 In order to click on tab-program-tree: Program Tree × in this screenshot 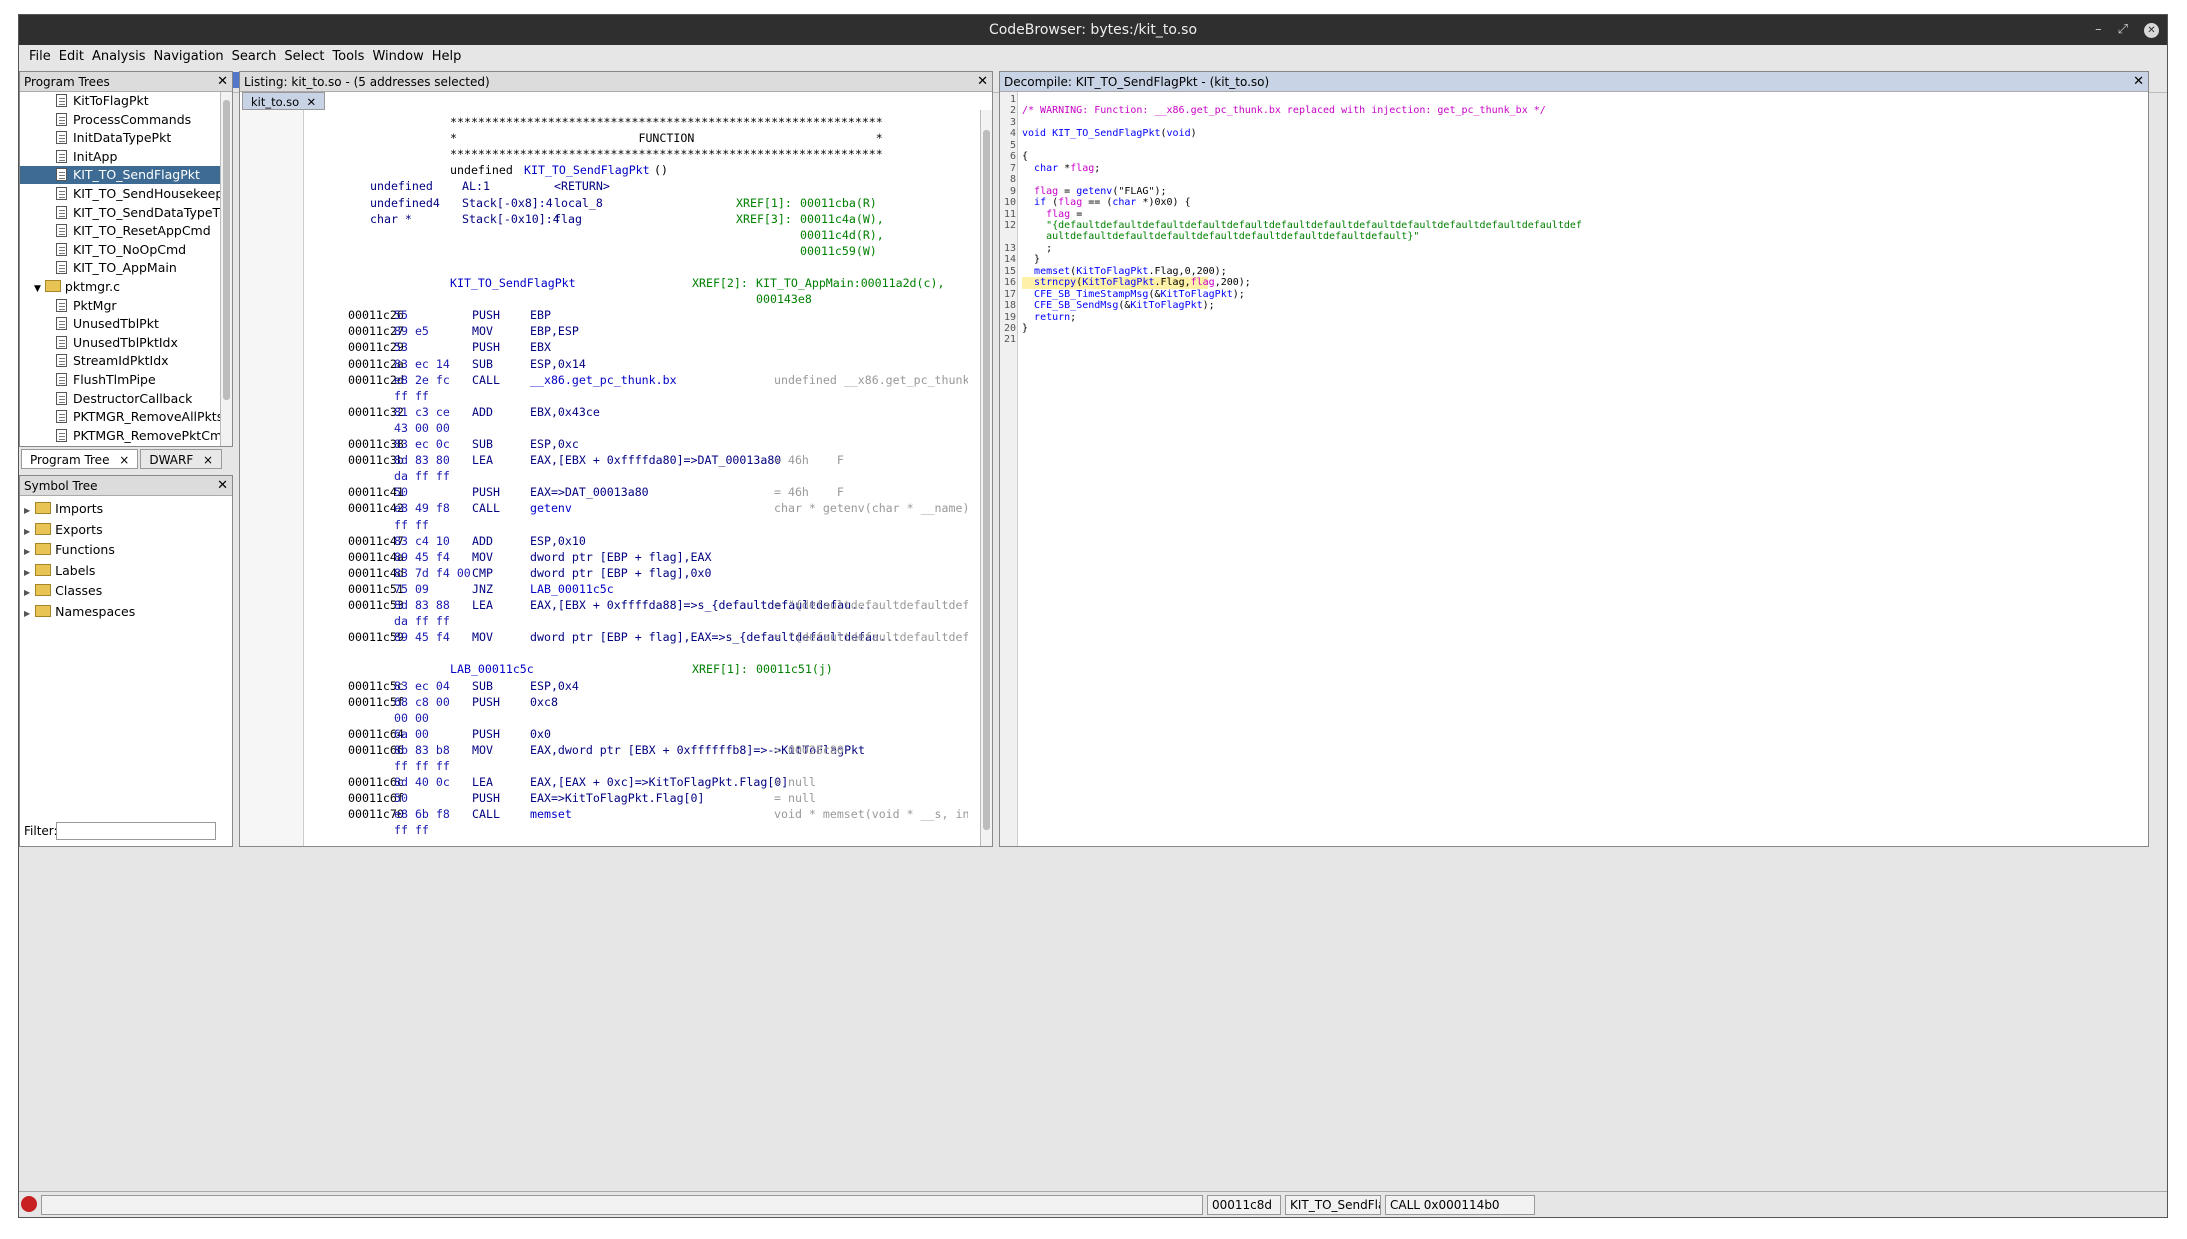, I will do `click(80, 459)`.